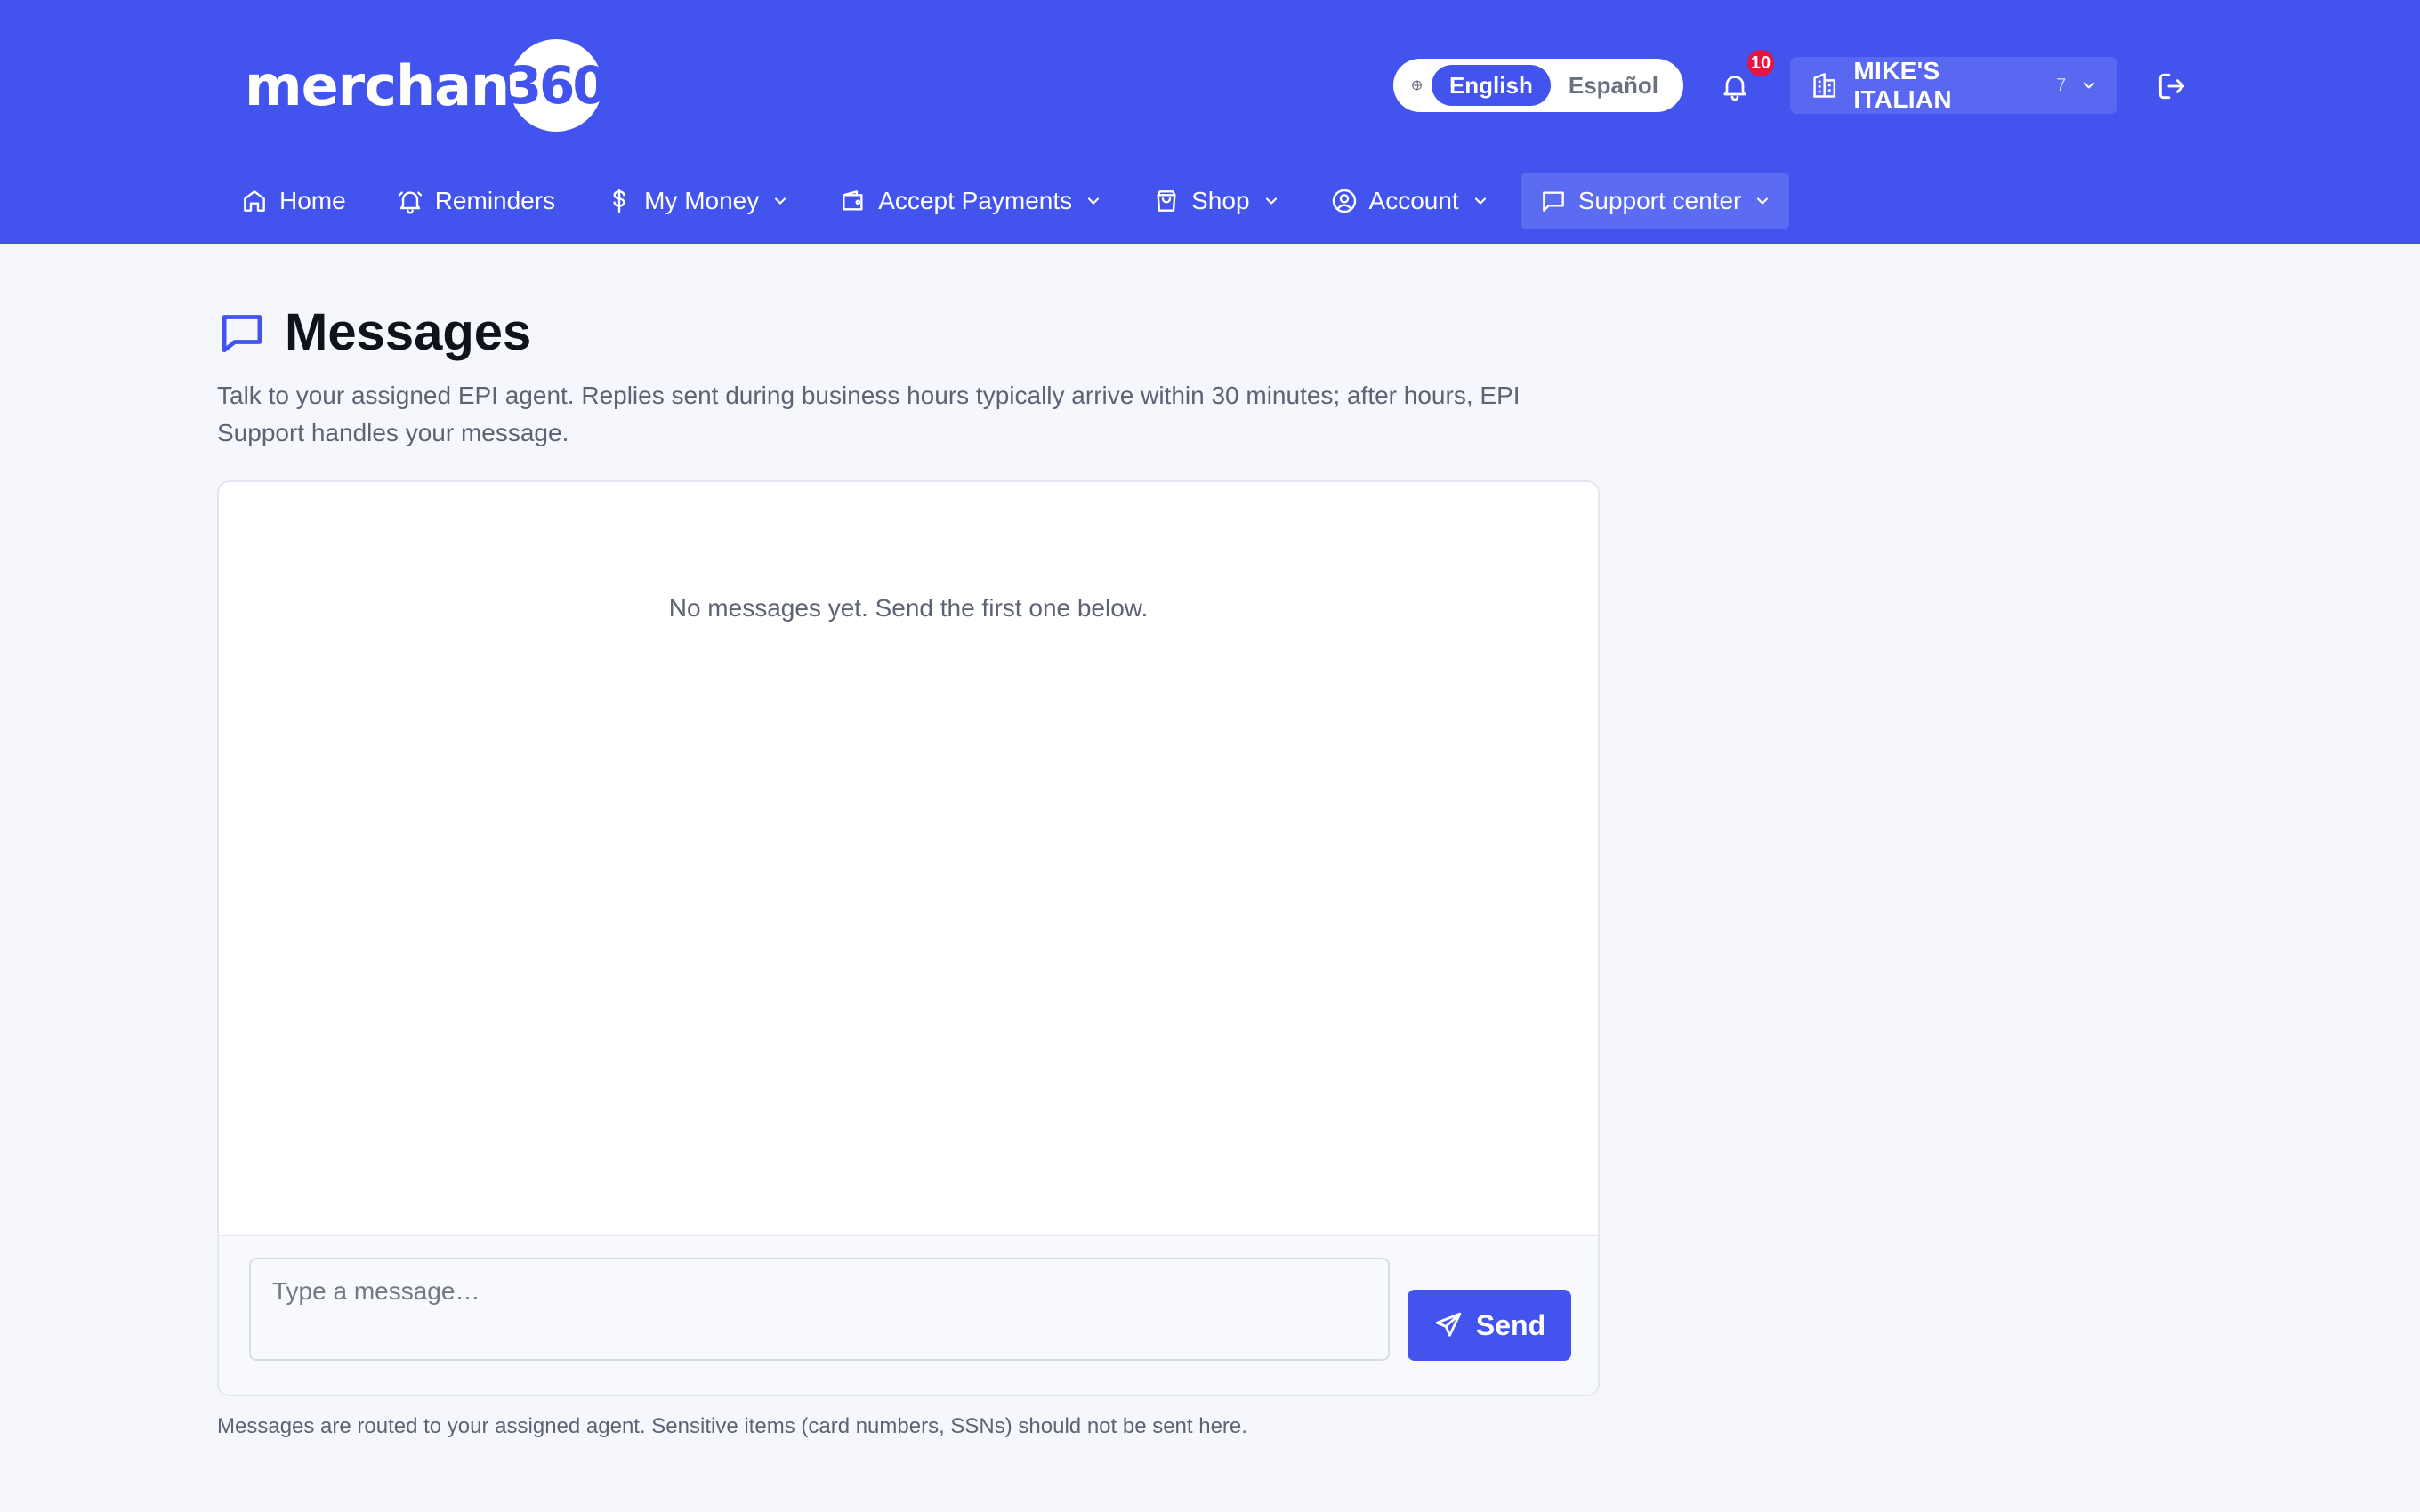 This screenshot has width=2420, height=1512. Describe the element at coordinates (2172, 86) in the screenshot. I see `logout-icon` at that location.